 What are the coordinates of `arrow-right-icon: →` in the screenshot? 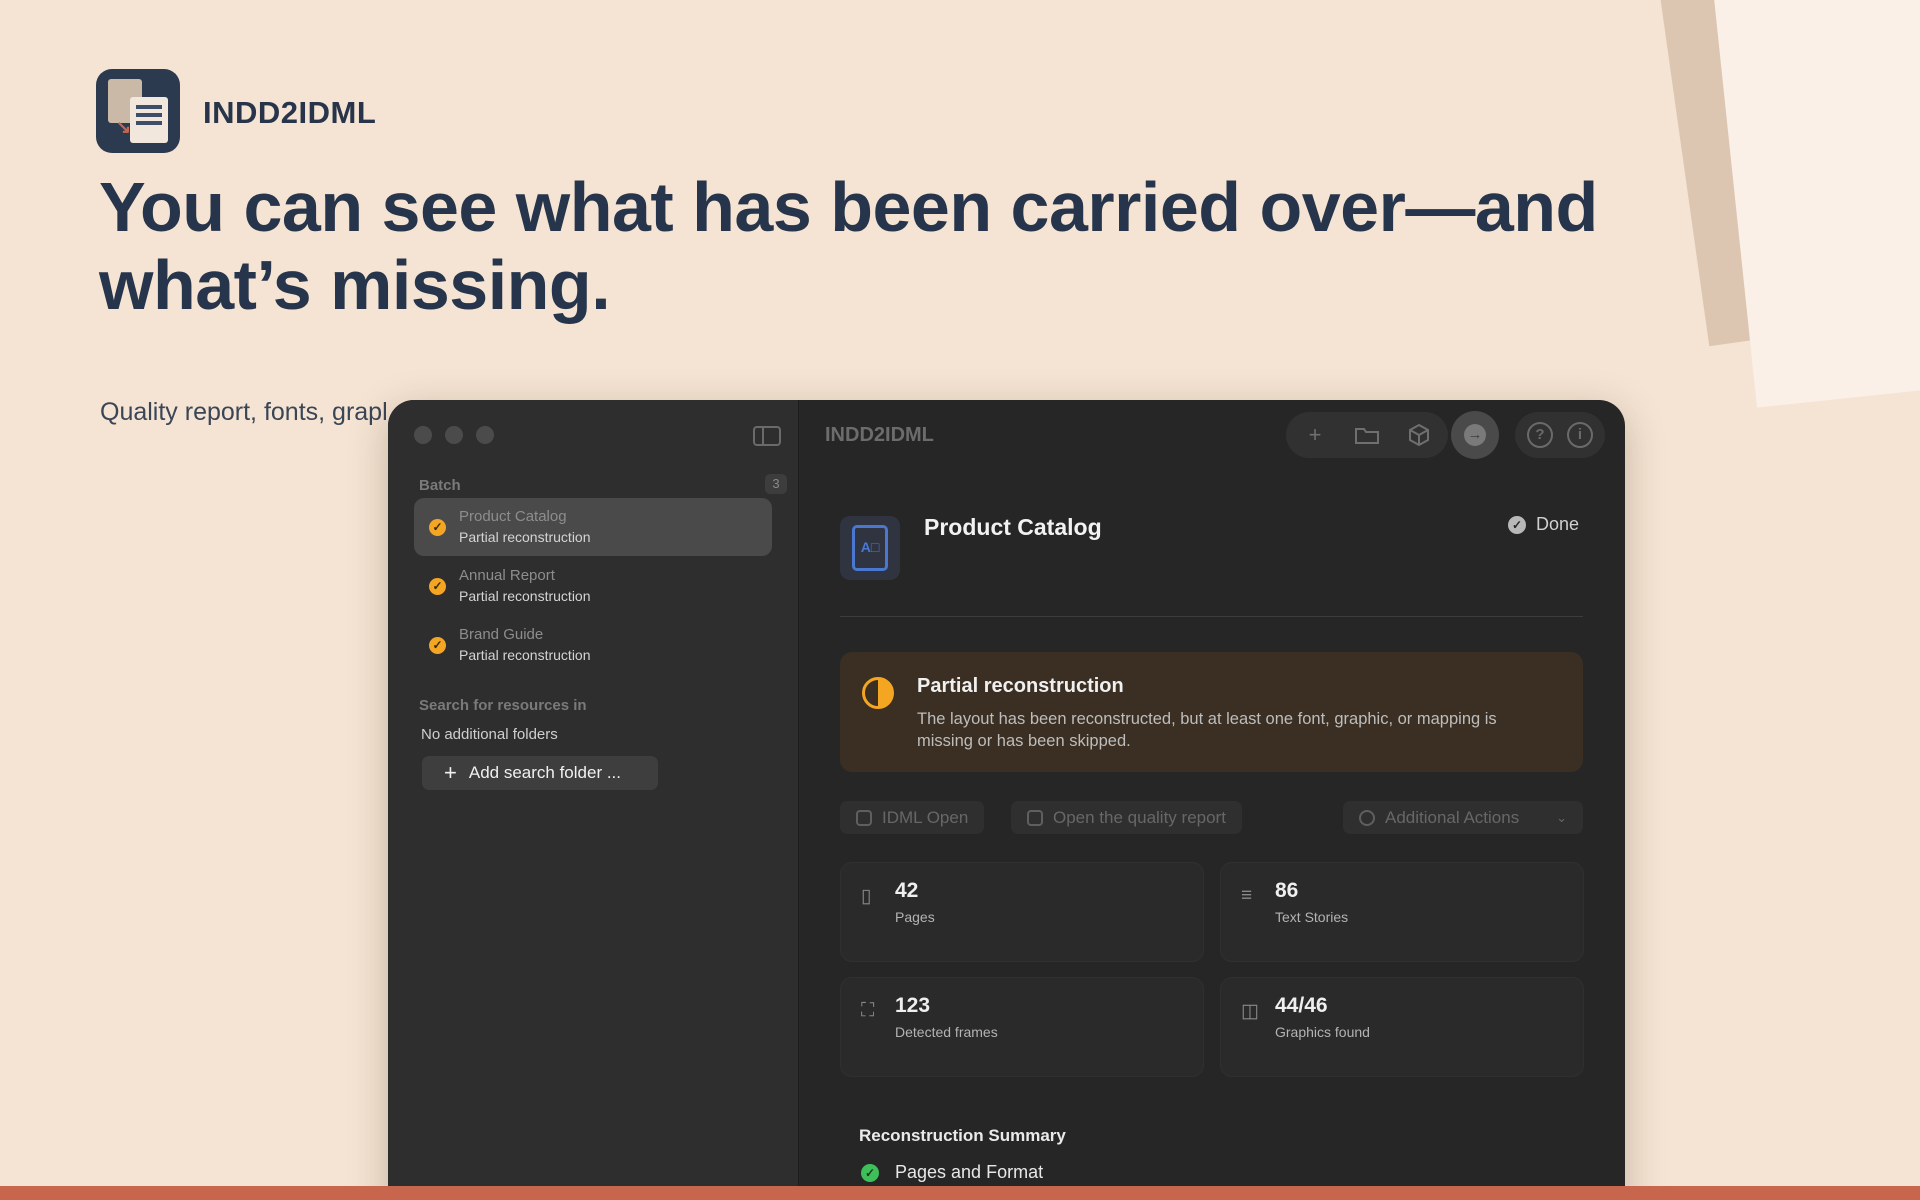 It's located at (1475, 435).